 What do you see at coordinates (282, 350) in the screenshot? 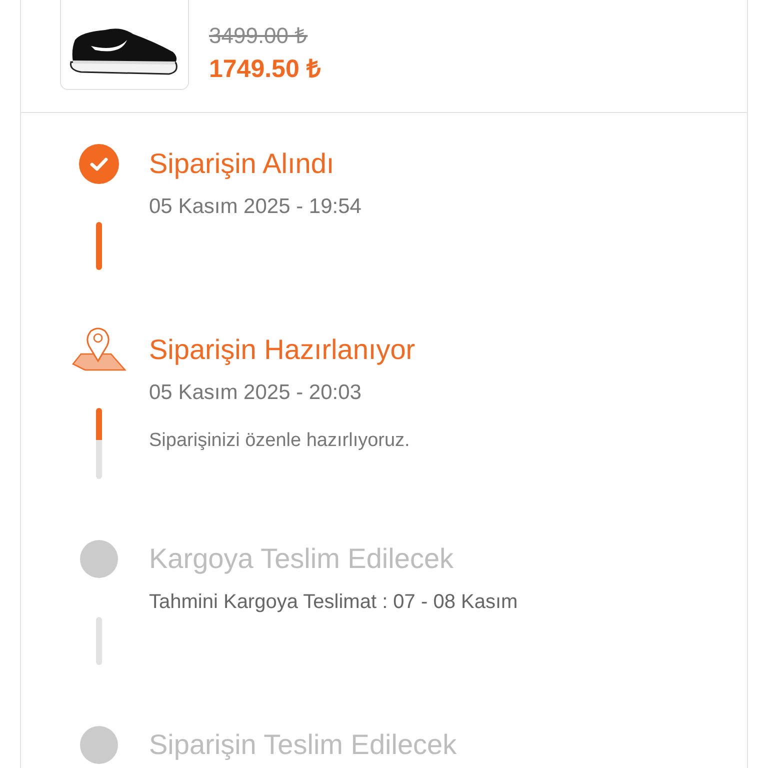
I see `step-title: Siparişin Hazırlanıyor` at bounding box center [282, 350].